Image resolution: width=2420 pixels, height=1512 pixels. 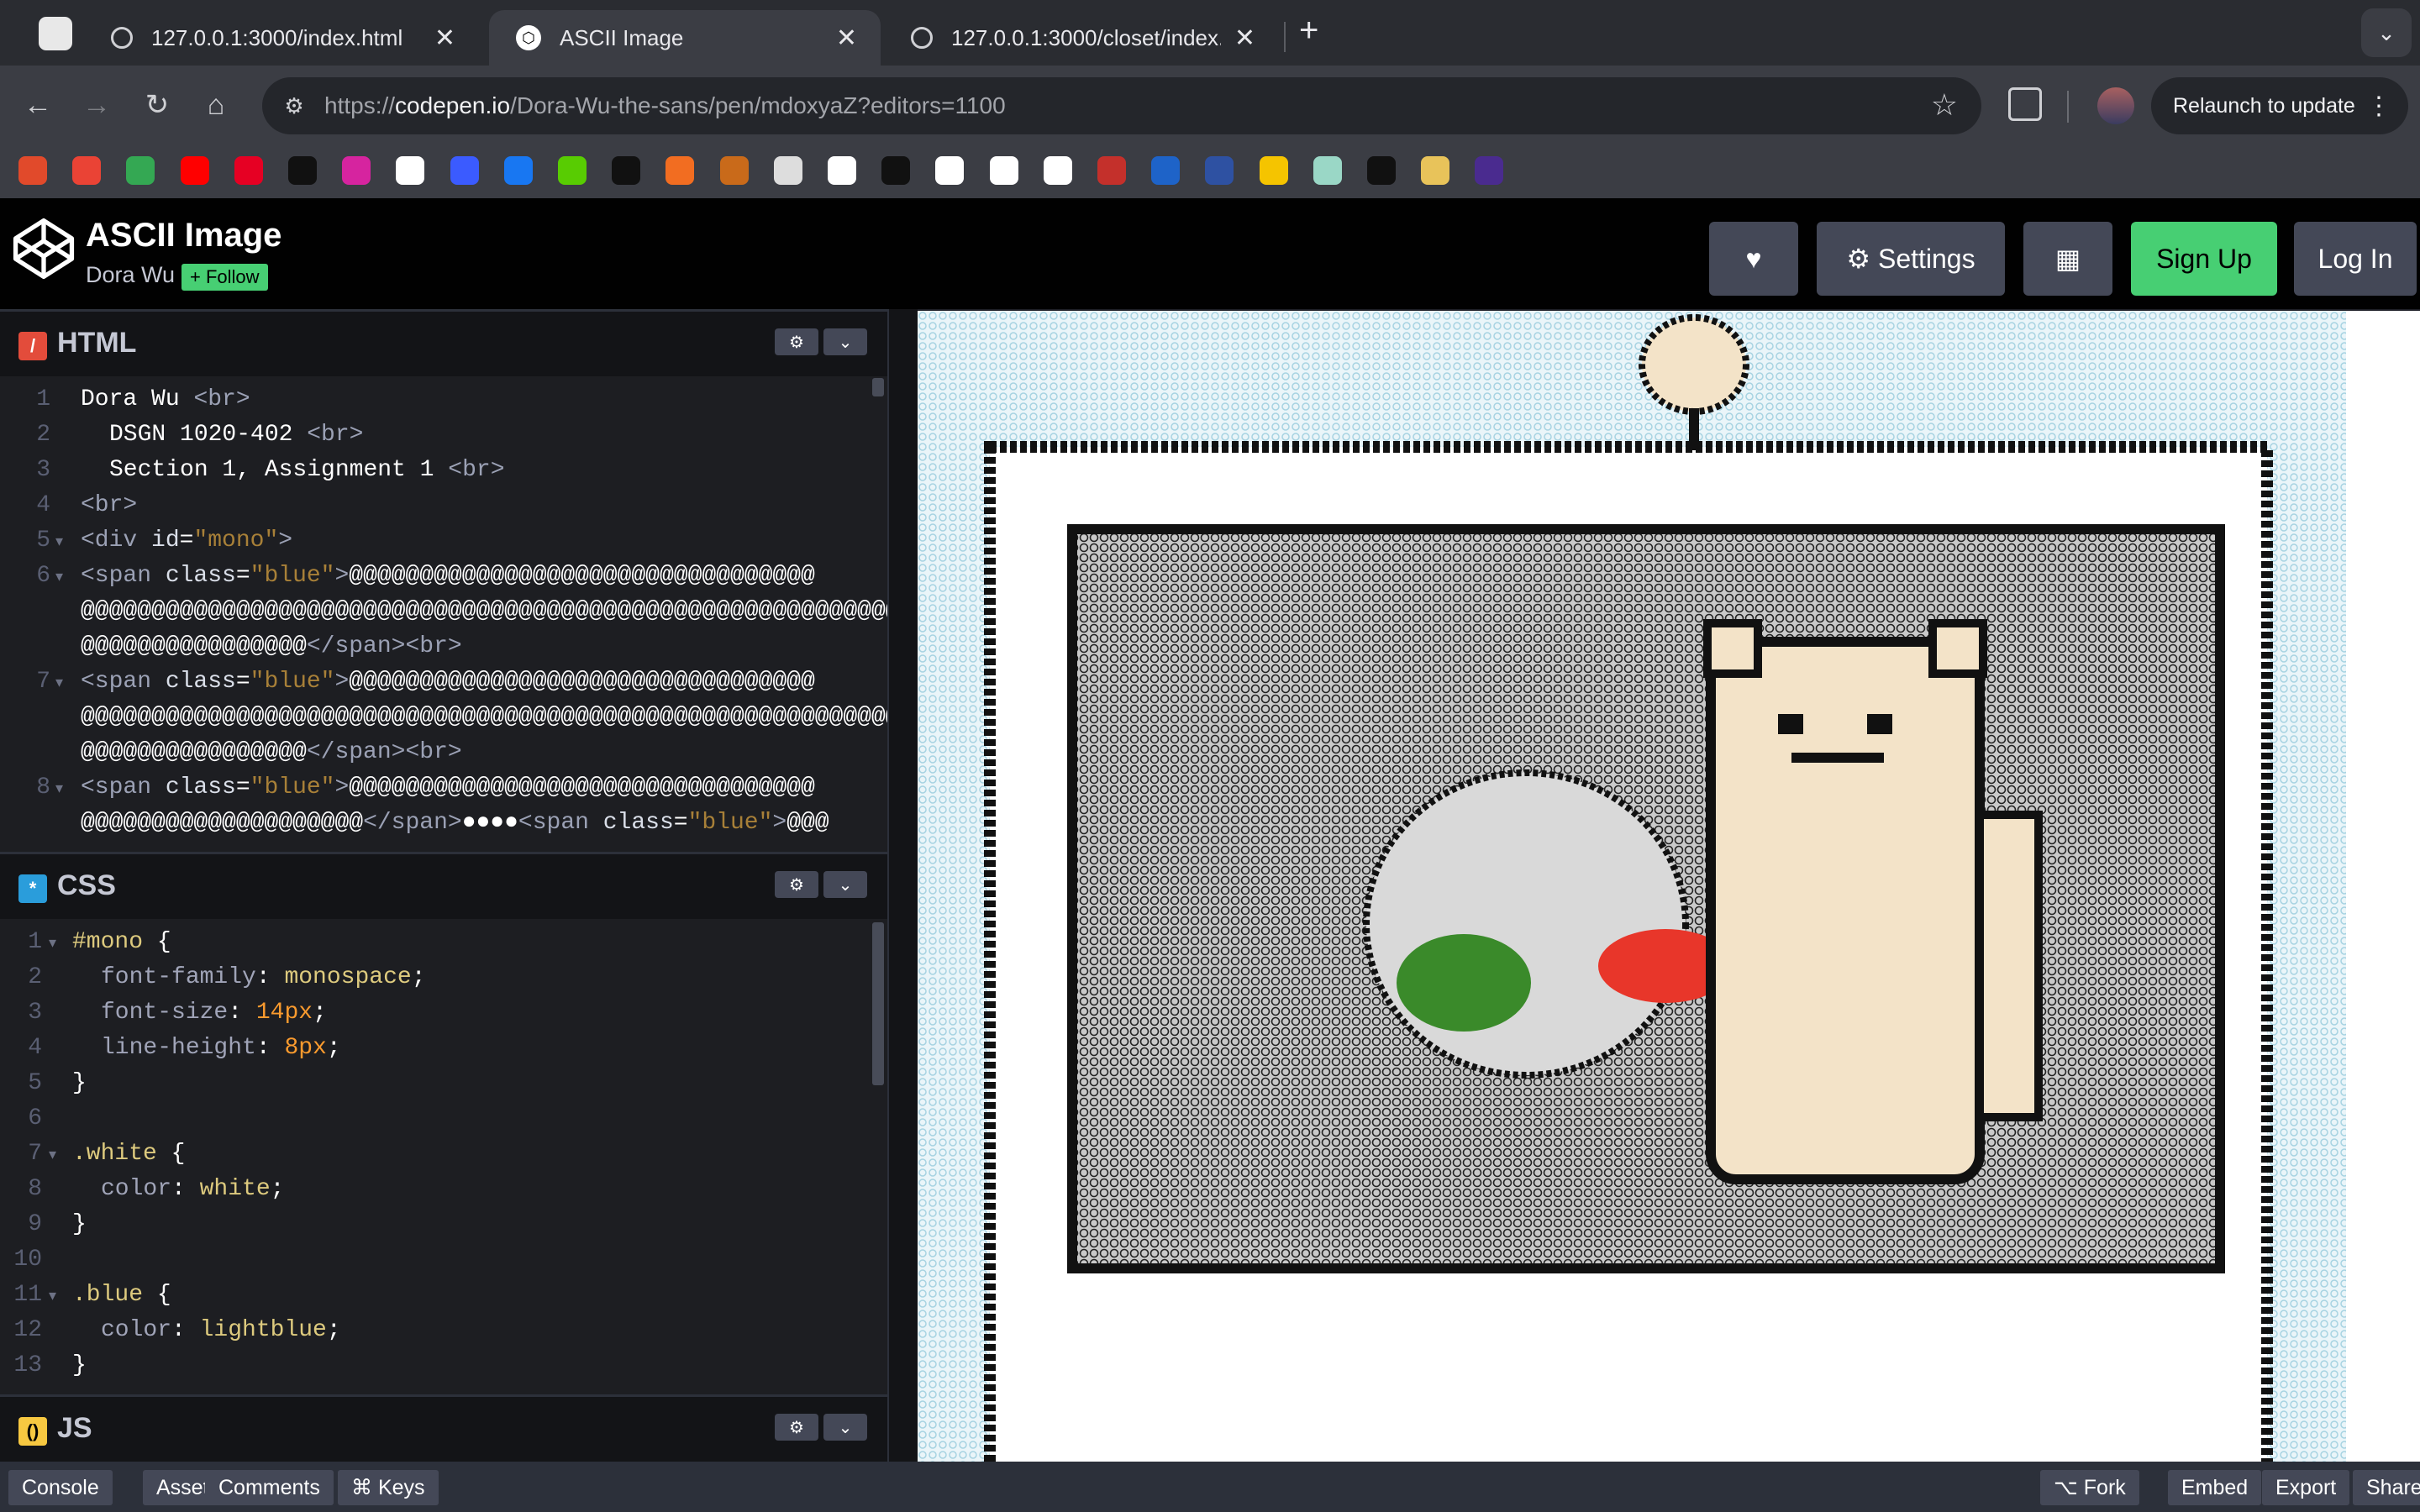 I want to click on comments-button: Comments, so click(x=269, y=1487).